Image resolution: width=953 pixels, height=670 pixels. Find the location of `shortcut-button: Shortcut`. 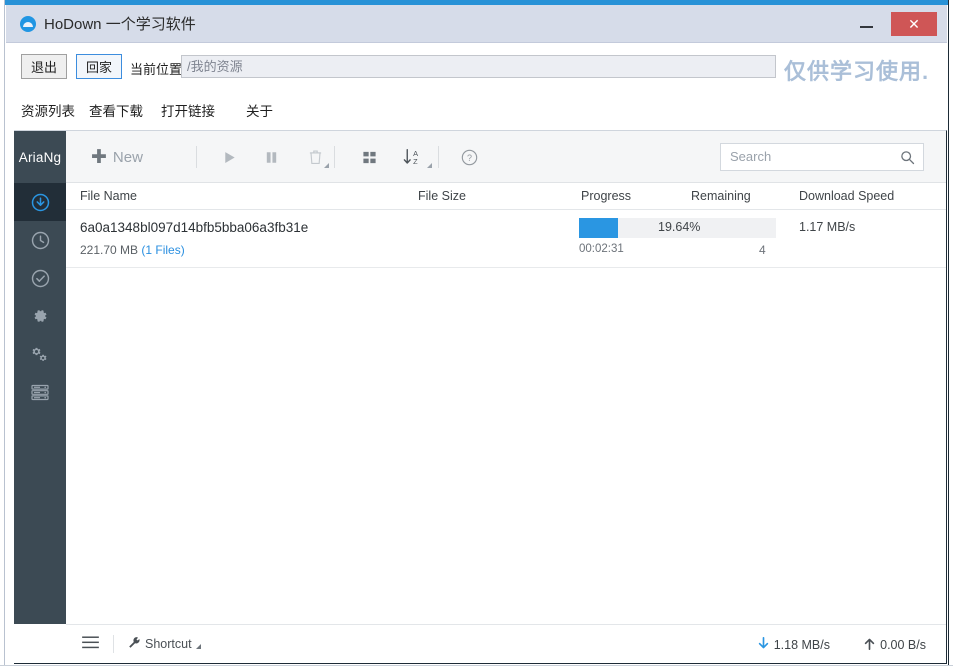

shortcut-button: Shortcut is located at coordinates (166, 644).